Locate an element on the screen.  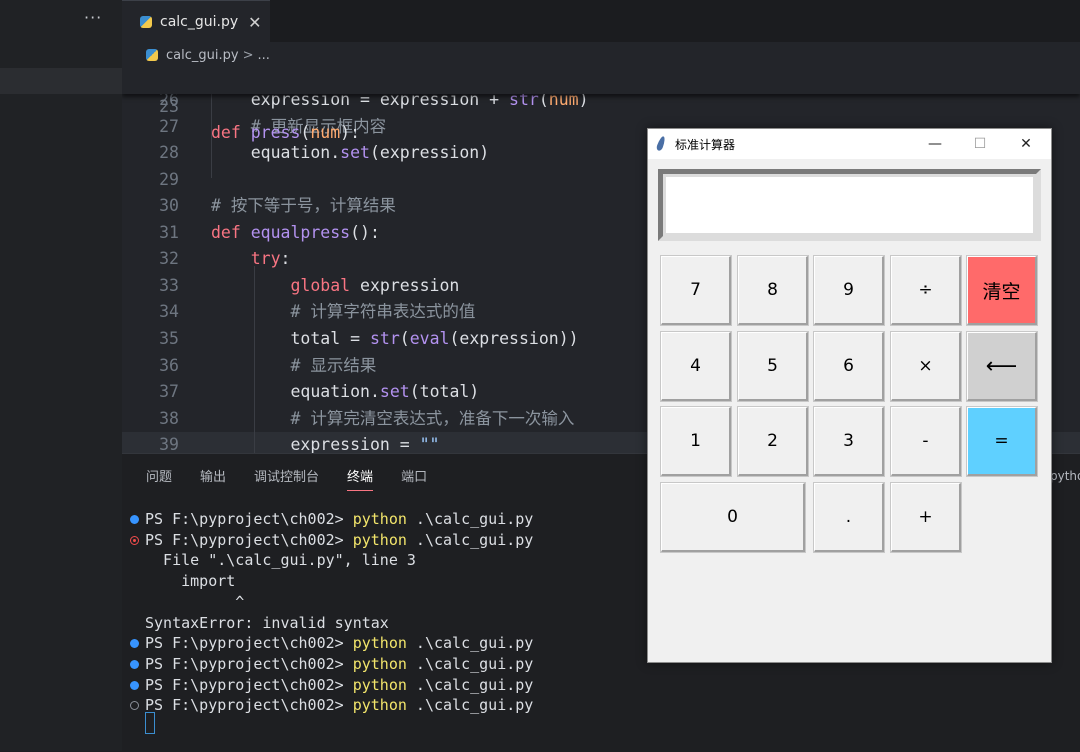
line-number: 30 is located at coordinates (169, 206).